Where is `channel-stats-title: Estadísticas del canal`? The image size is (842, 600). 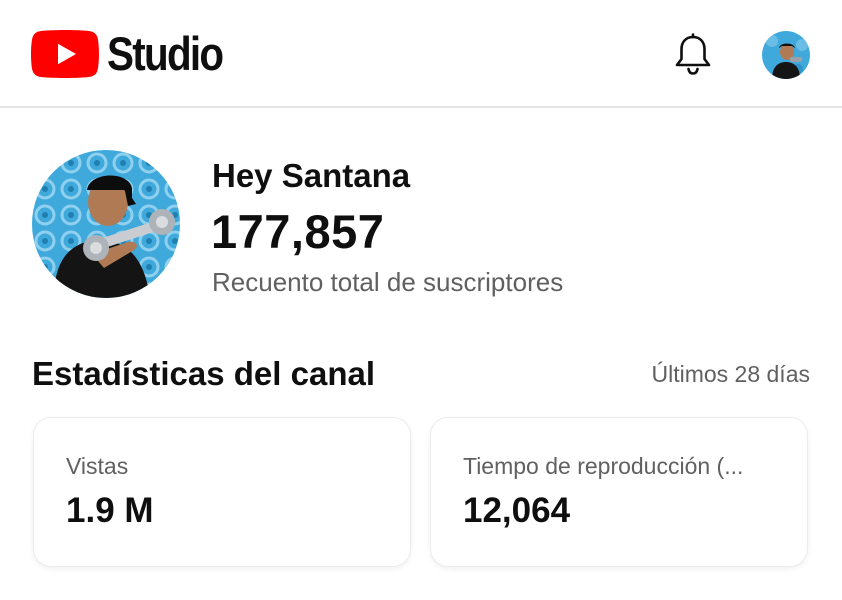 channel-stats-title: Estadísticas del canal is located at coordinates (204, 373).